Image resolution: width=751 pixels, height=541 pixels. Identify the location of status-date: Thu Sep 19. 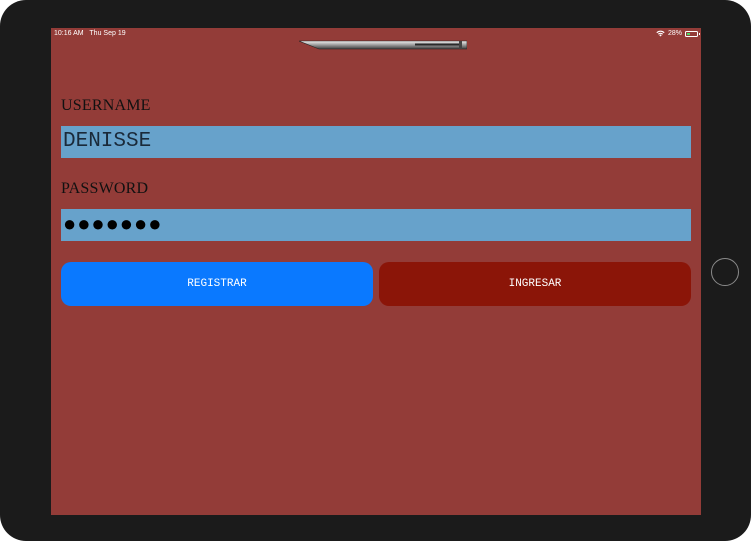
(107, 33).